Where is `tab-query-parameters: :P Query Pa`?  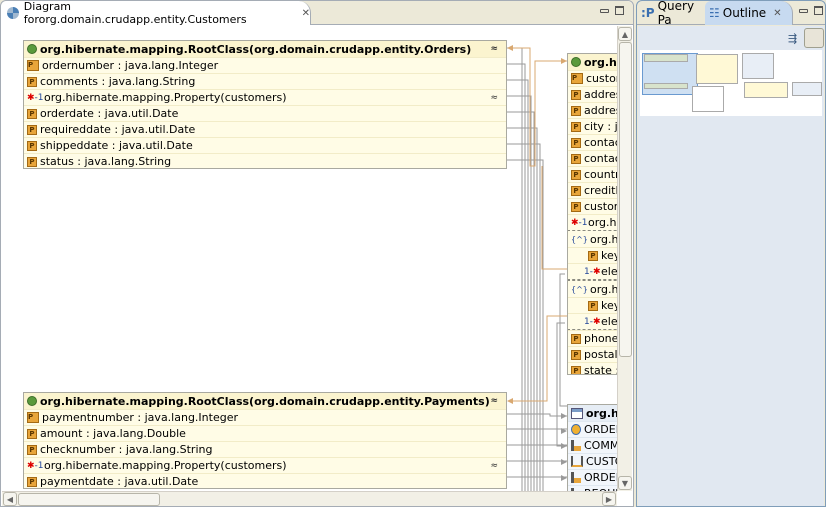 tab-query-parameters: :P Query Pa is located at coordinates (671, 13).